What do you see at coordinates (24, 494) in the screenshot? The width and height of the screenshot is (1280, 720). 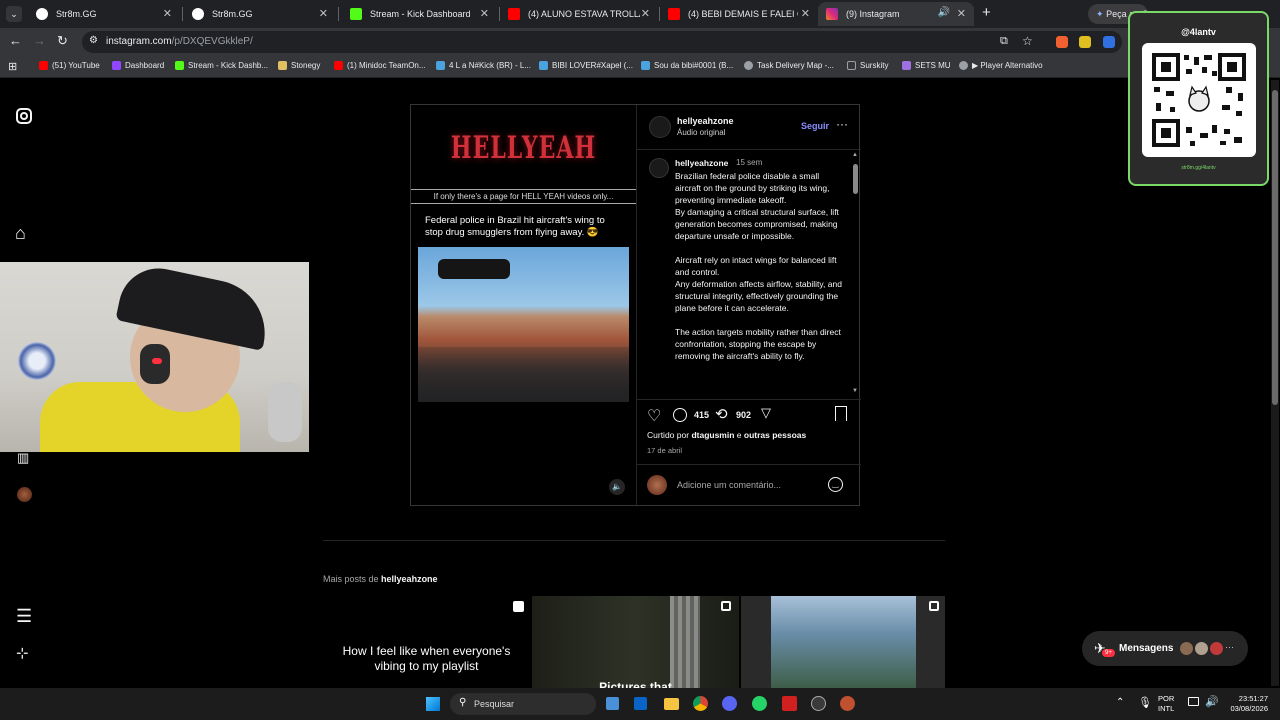 I see `profile-avatar` at bounding box center [24, 494].